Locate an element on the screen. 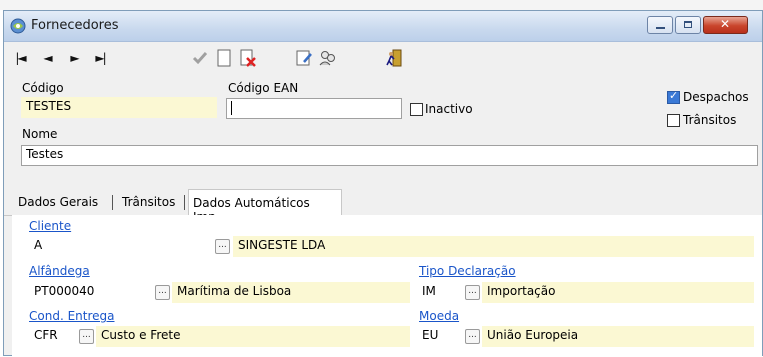 This screenshot has height=357, width=763. text-caret is located at coordinates (231, 107).